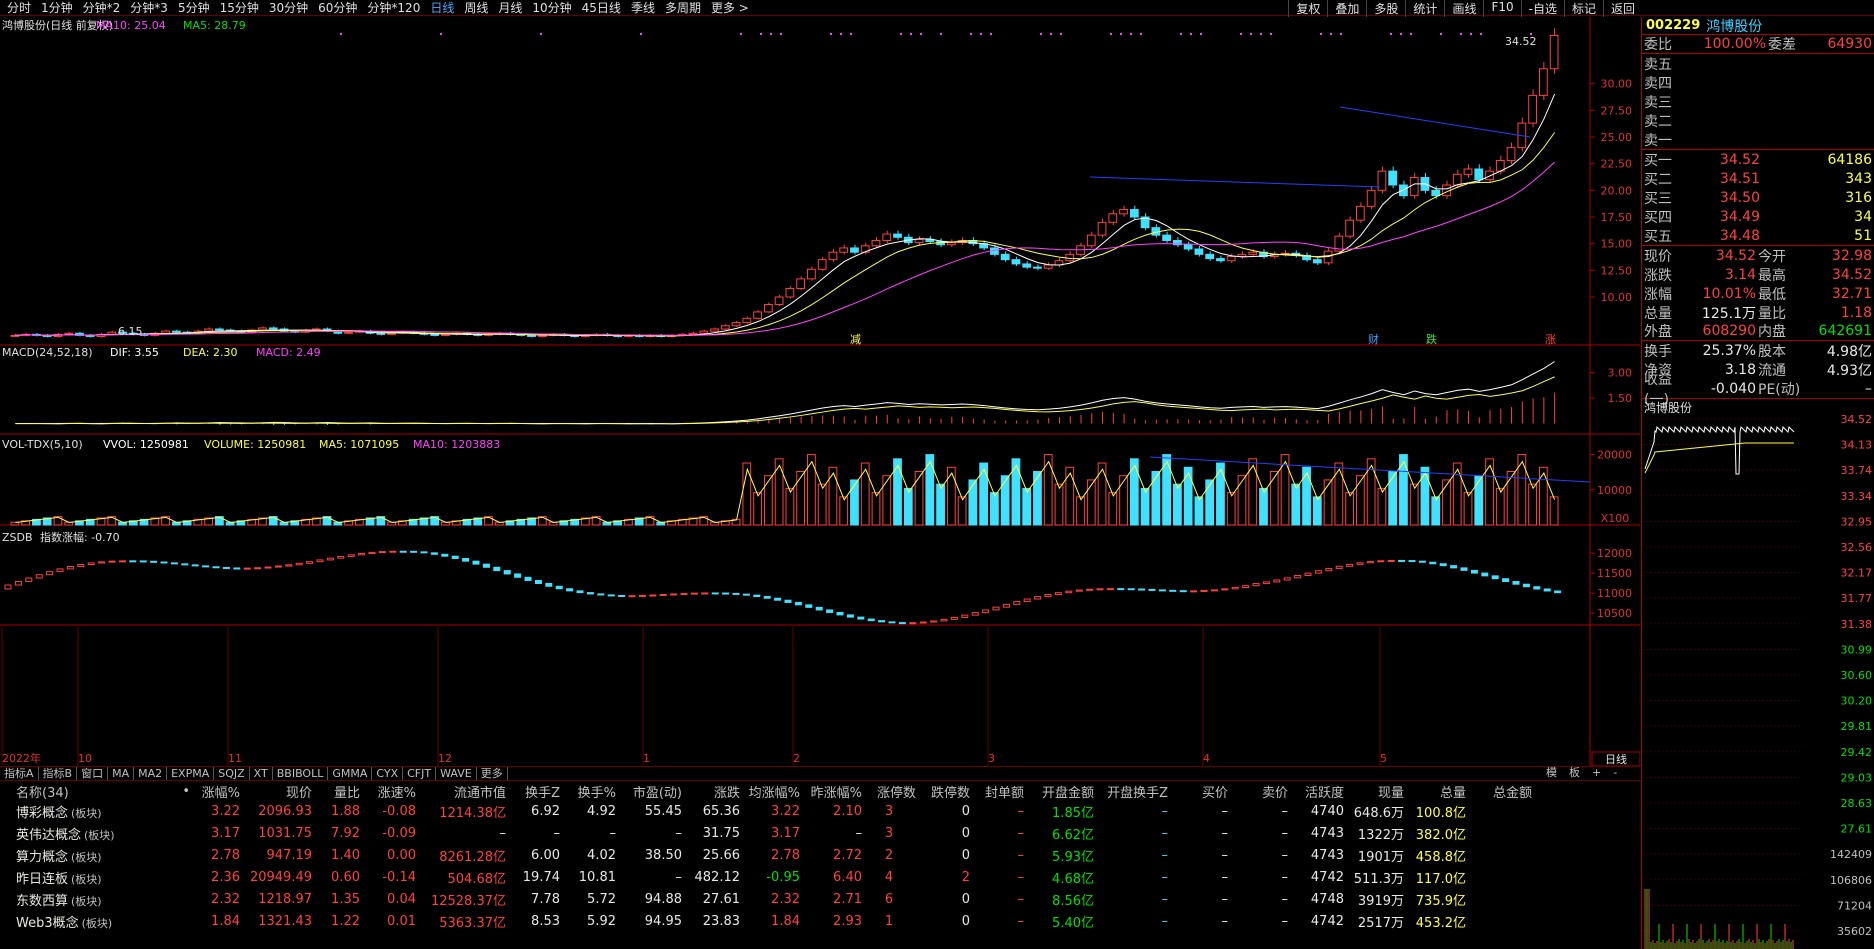 The width and height of the screenshot is (1874, 949). What do you see at coordinates (889, 791) in the screenshot?
I see `column-header: 涨停数` at bounding box center [889, 791].